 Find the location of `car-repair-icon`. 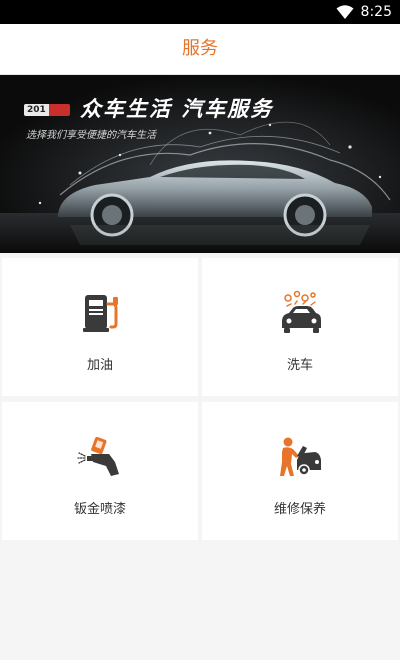

car-repair-icon is located at coordinates (300, 456).